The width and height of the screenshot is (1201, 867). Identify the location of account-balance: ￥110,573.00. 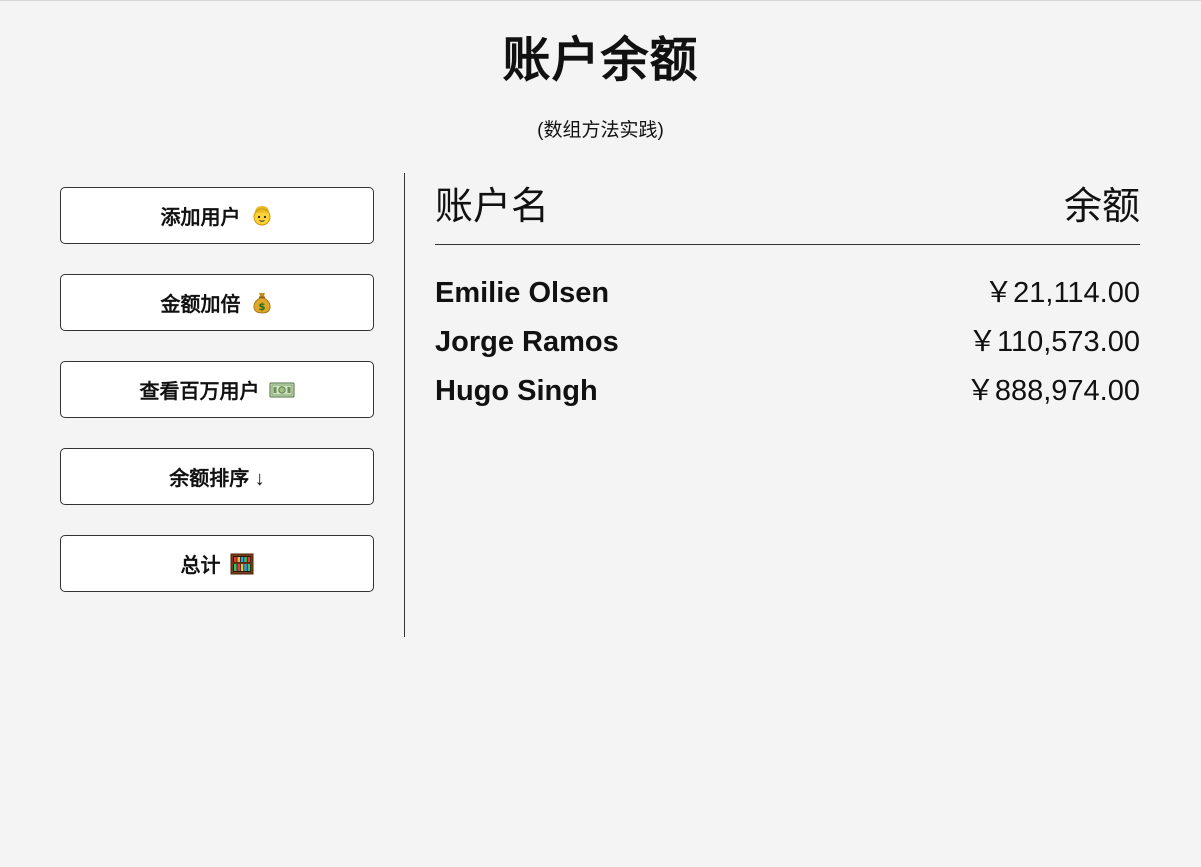
(1054, 342).